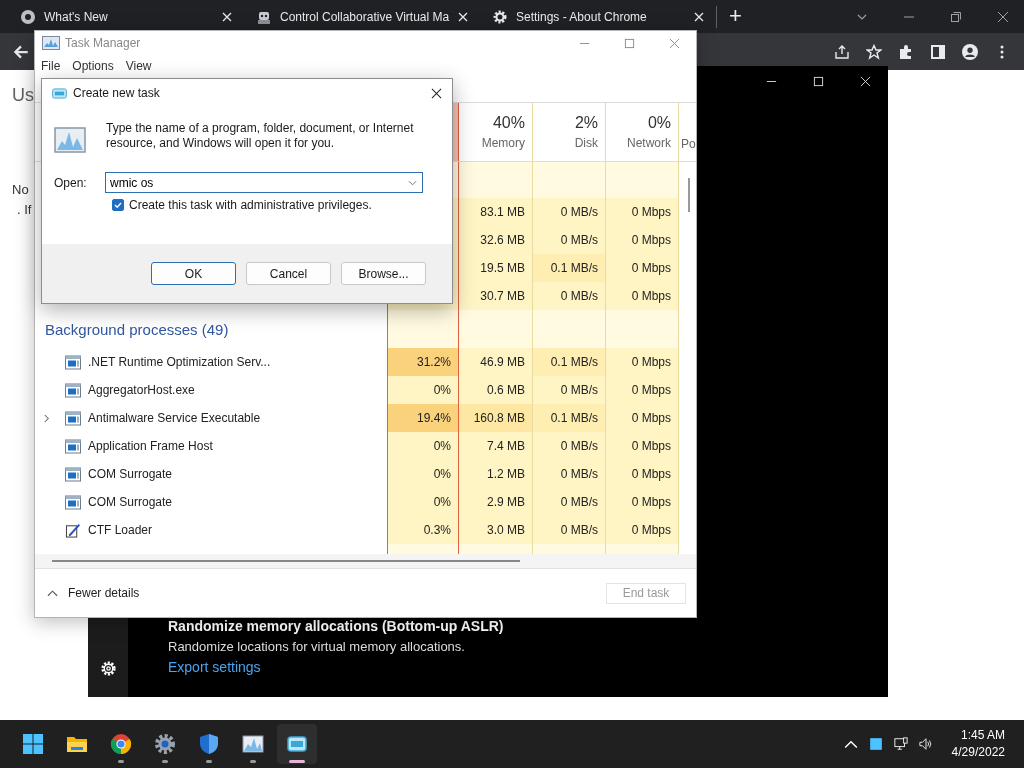  What do you see at coordinates (93, 66) in the screenshot?
I see `menu-item: Options` at bounding box center [93, 66].